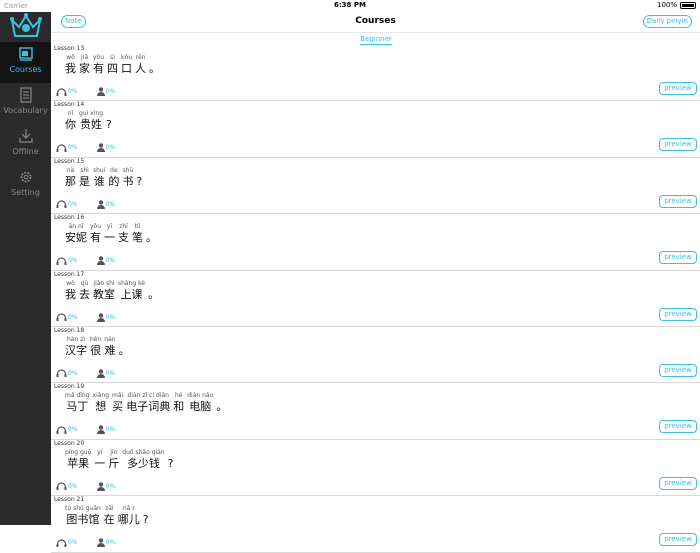 The width and height of the screenshot is (700, 553). Describe the element at coordinates (667, 21) in the screenshot. I see `daily-pinyin-button: Daily pinyin` at that location.